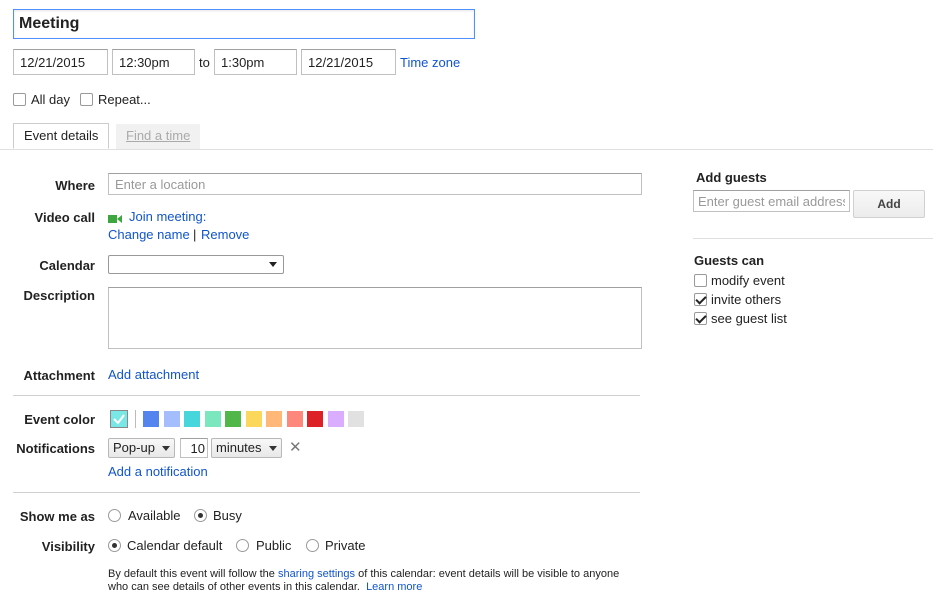 The width and height of the screenshot is (933, 600). What do you see at coordinates (242, 545) in the screenshot?
I see `public-radio` at bounding box center [242, 545].